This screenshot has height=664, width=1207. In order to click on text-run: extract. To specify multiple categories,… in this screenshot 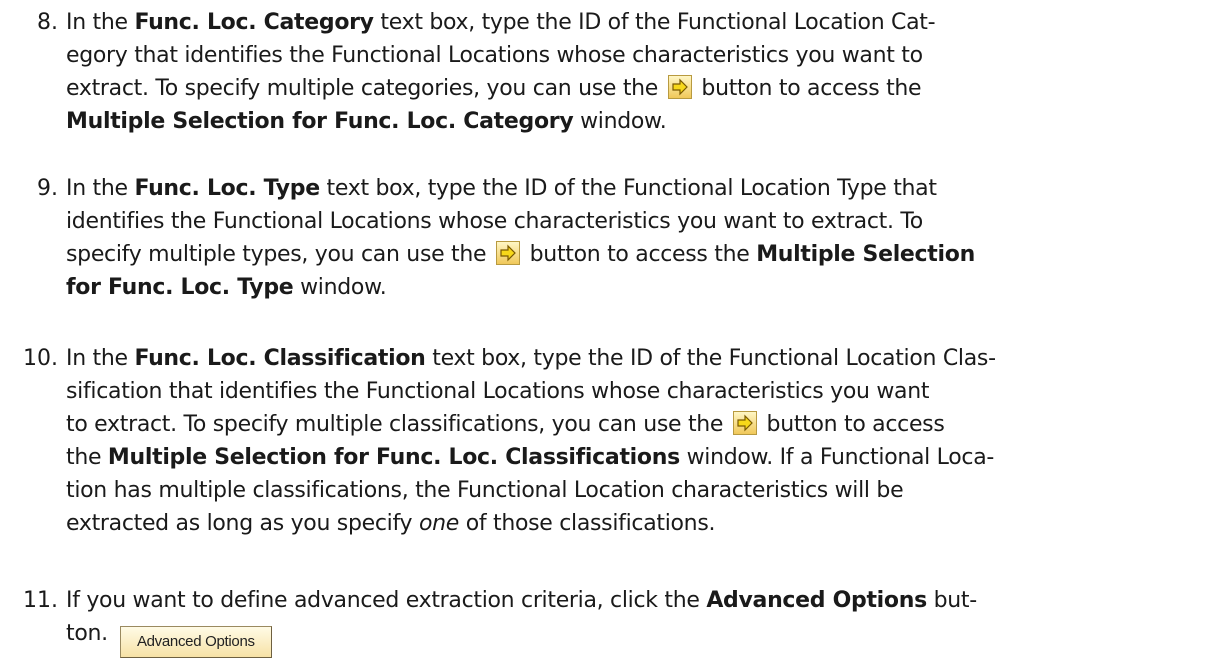, I will do `click(365, 88)`.